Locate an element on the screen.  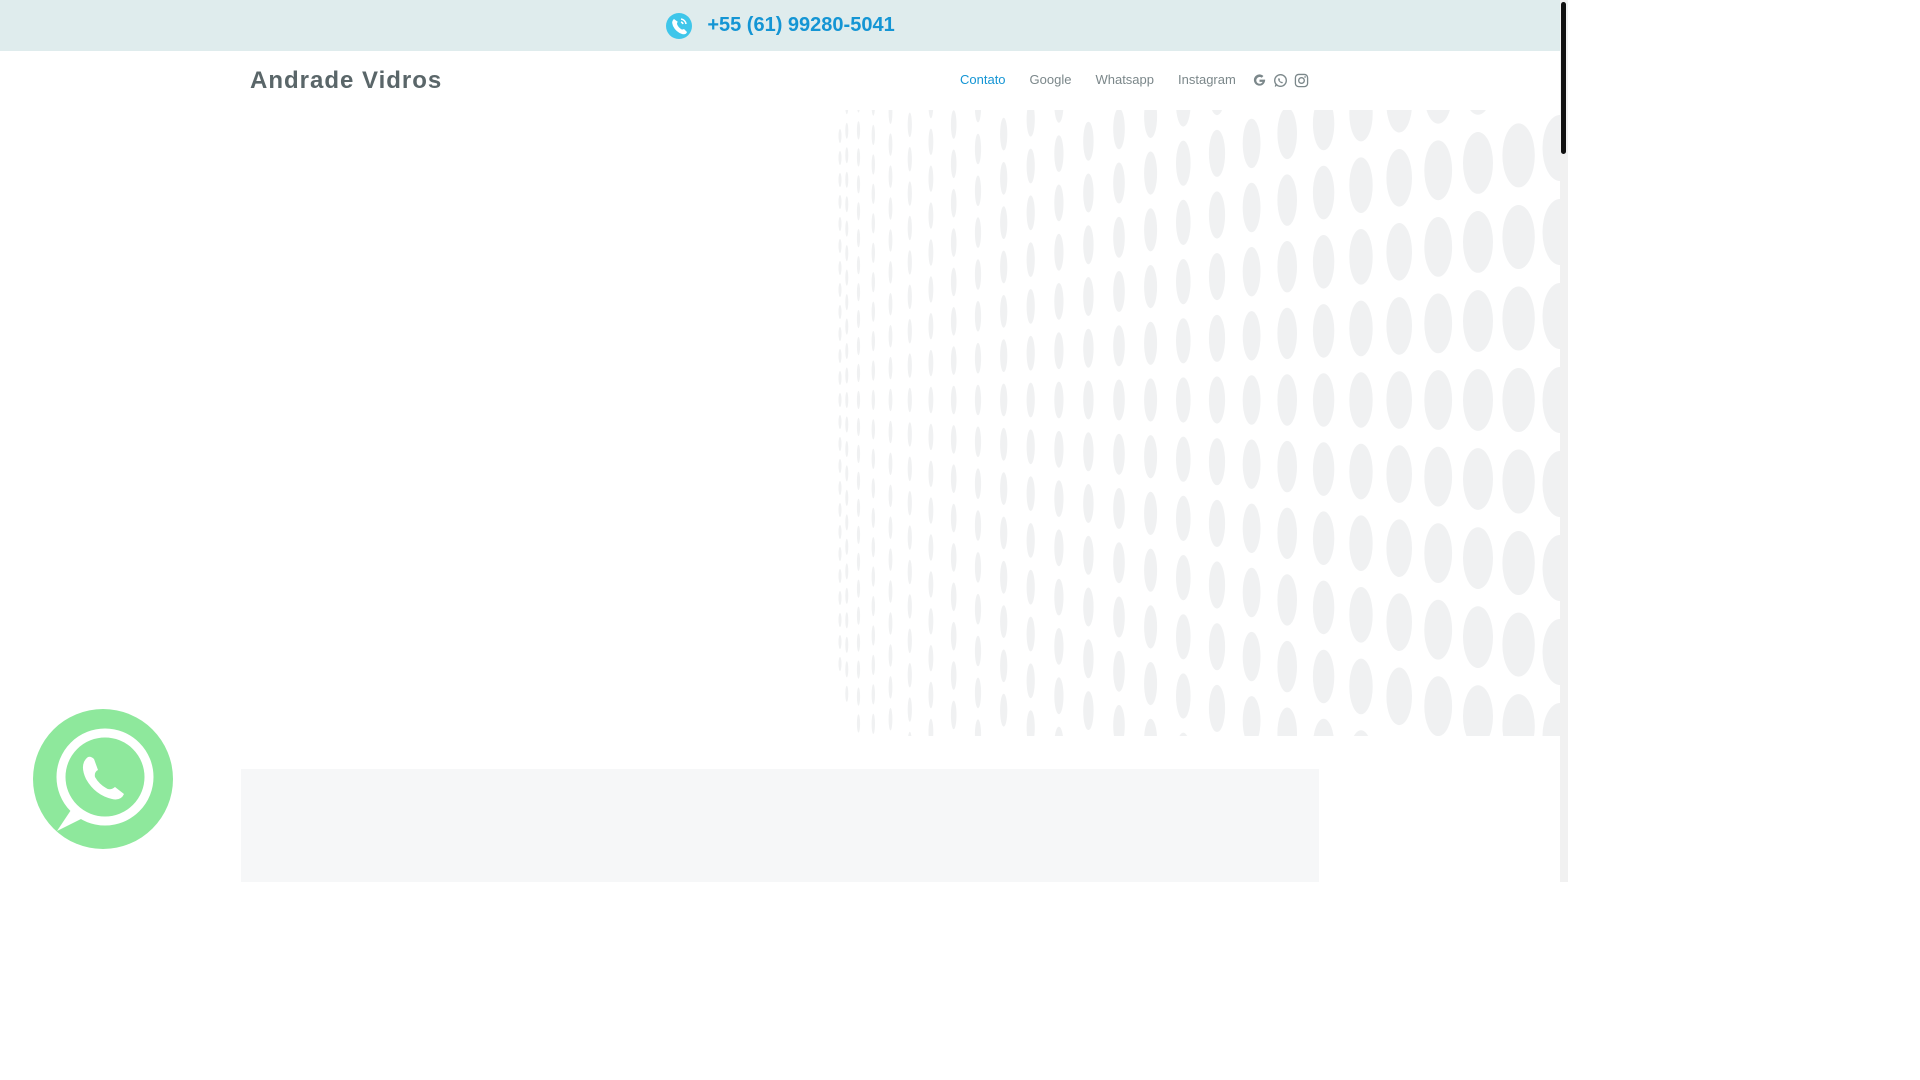
scrollbar-thumb is located at coordinates (1563, 78).